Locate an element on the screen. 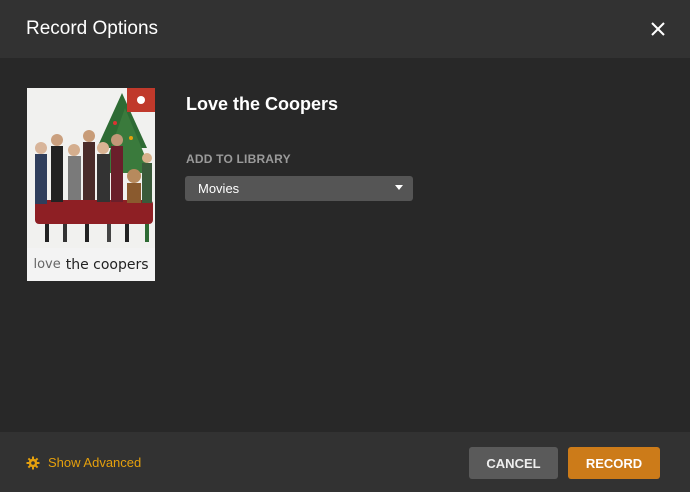 The image size is (690, 492). program-poster: love the coopers is located at coordinates (91, 184).